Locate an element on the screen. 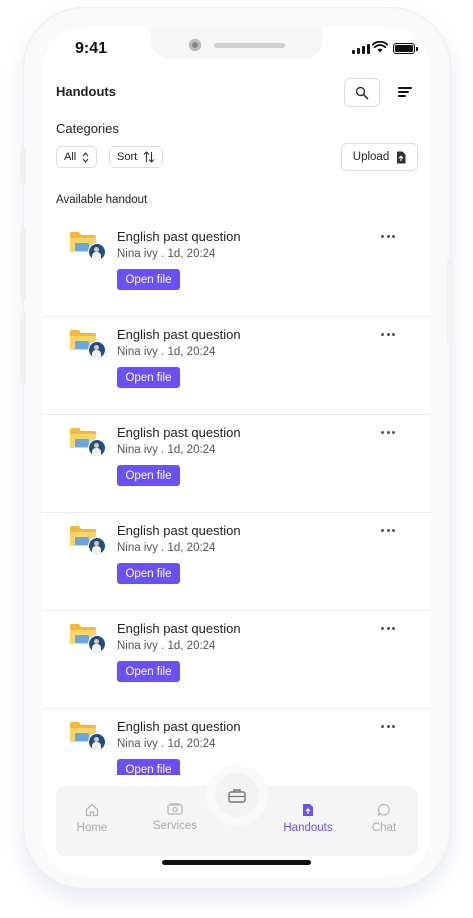 This screenshot has width=473, height=918. section-title: Available handout is located at coordinates (102, 200).